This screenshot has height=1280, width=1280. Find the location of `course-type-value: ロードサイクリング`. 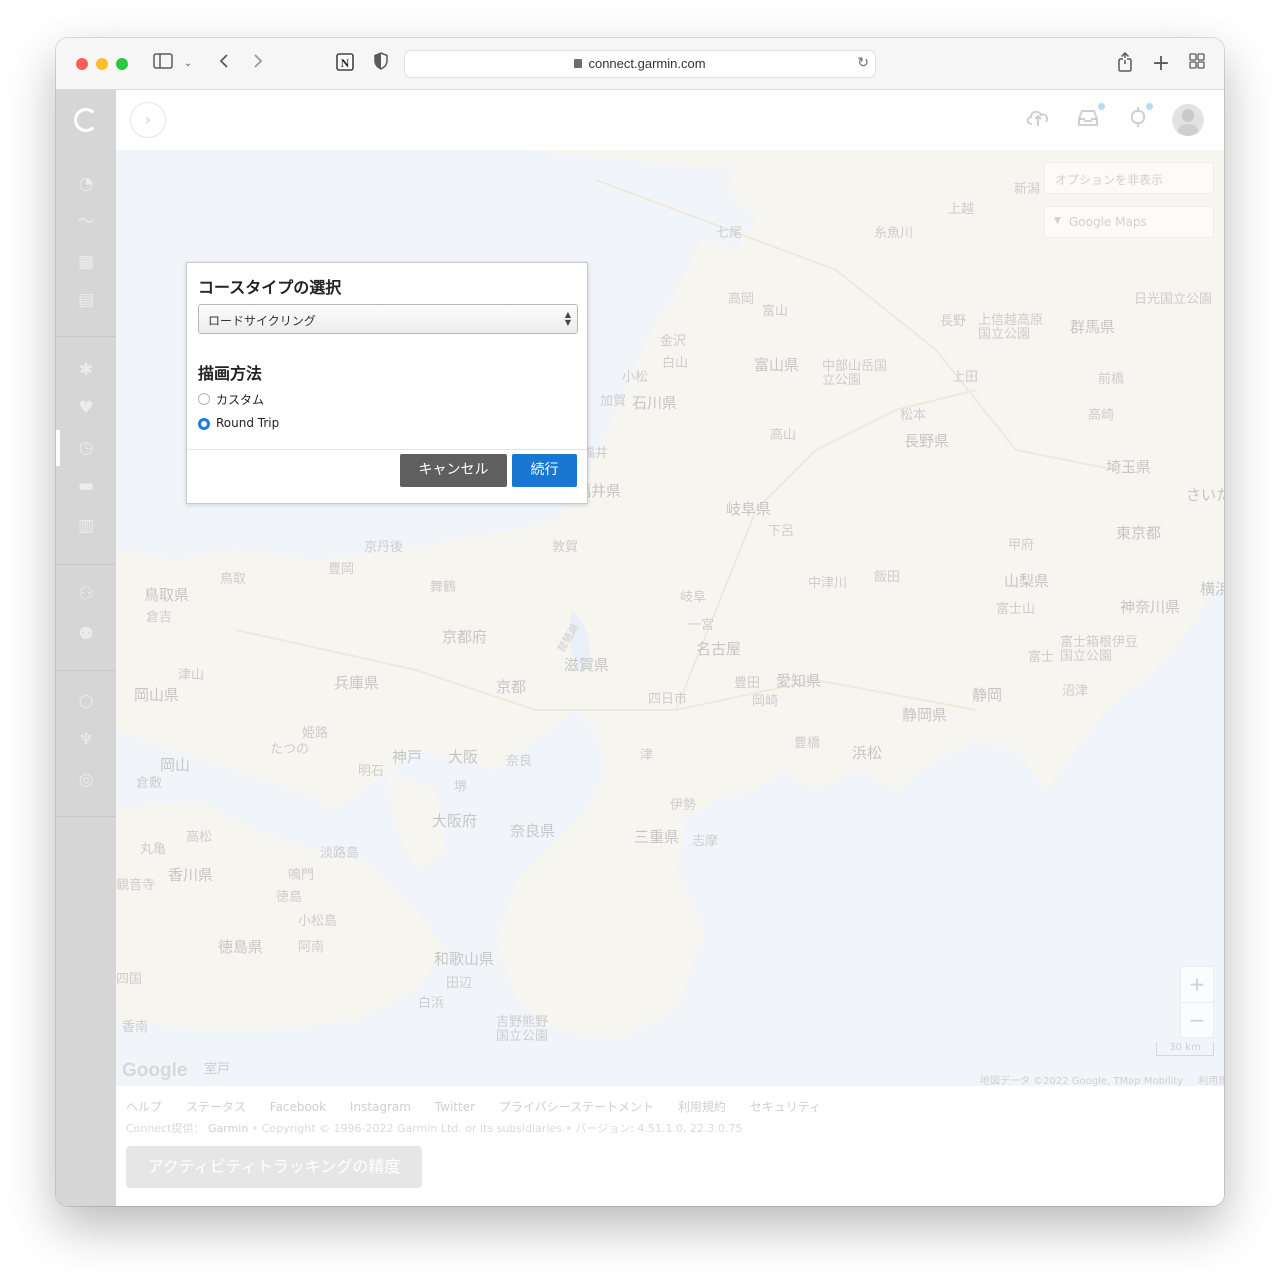

course-type-value: ロードサイクリング is located at coordinates (262, 321).